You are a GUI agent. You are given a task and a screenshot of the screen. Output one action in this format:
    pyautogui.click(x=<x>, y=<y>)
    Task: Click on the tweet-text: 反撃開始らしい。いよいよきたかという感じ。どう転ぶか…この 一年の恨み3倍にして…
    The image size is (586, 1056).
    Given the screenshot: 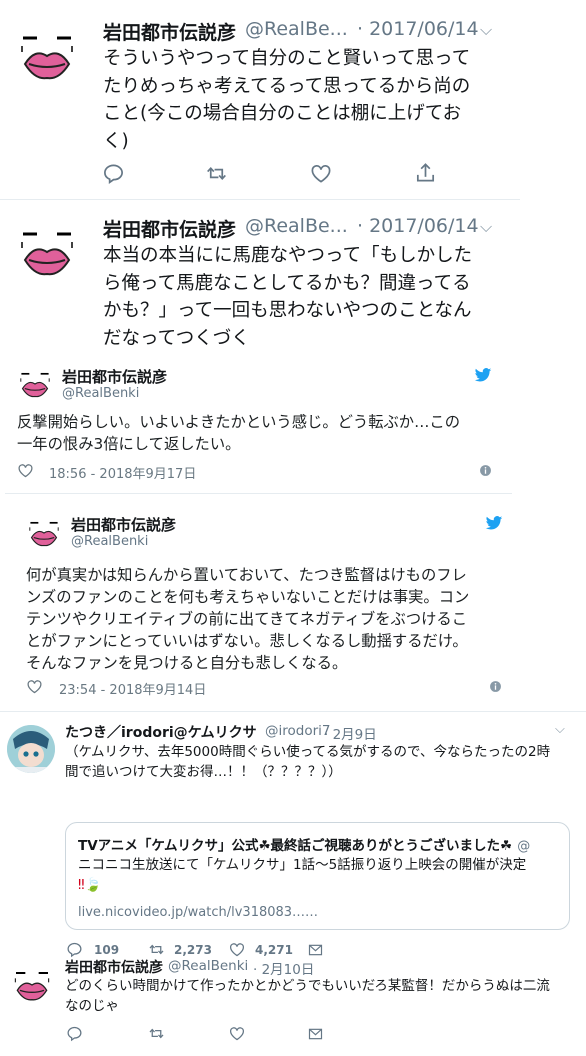 What is the action you would take?
    pyautogui.click(x=238, y=433)
    